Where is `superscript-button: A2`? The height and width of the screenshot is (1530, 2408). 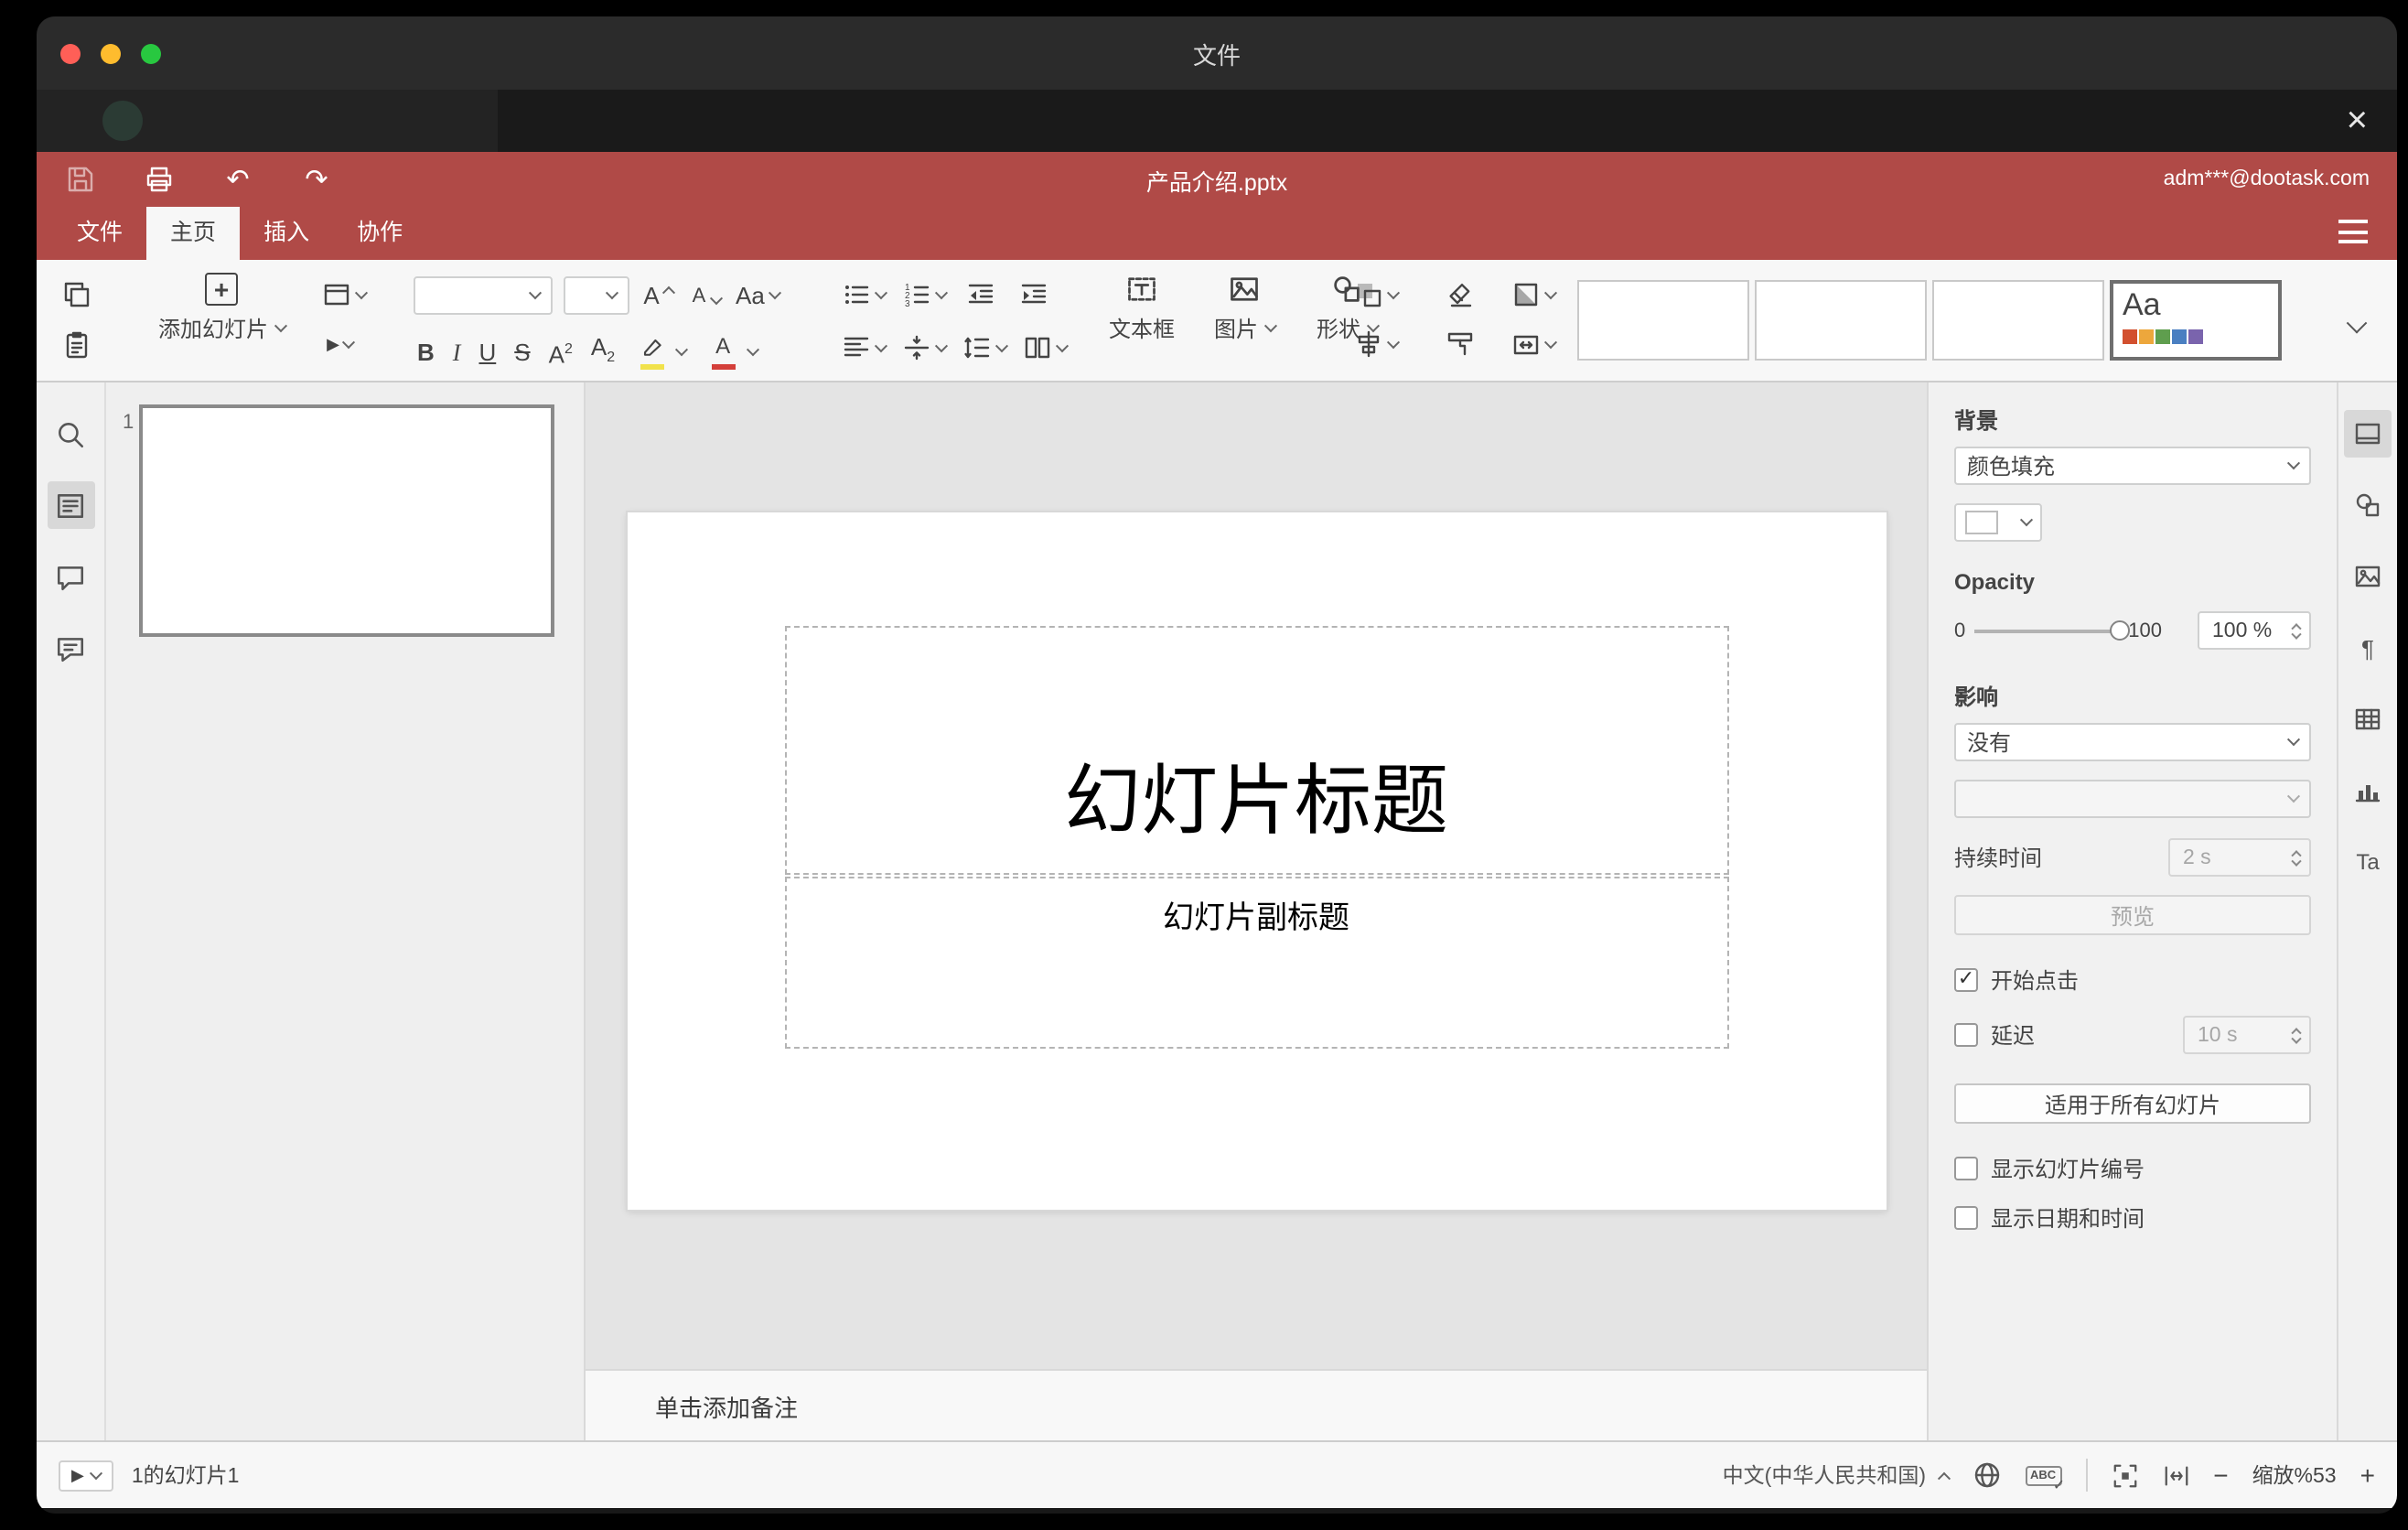
superscript-button: A2 is located at coordinates (561, 352).